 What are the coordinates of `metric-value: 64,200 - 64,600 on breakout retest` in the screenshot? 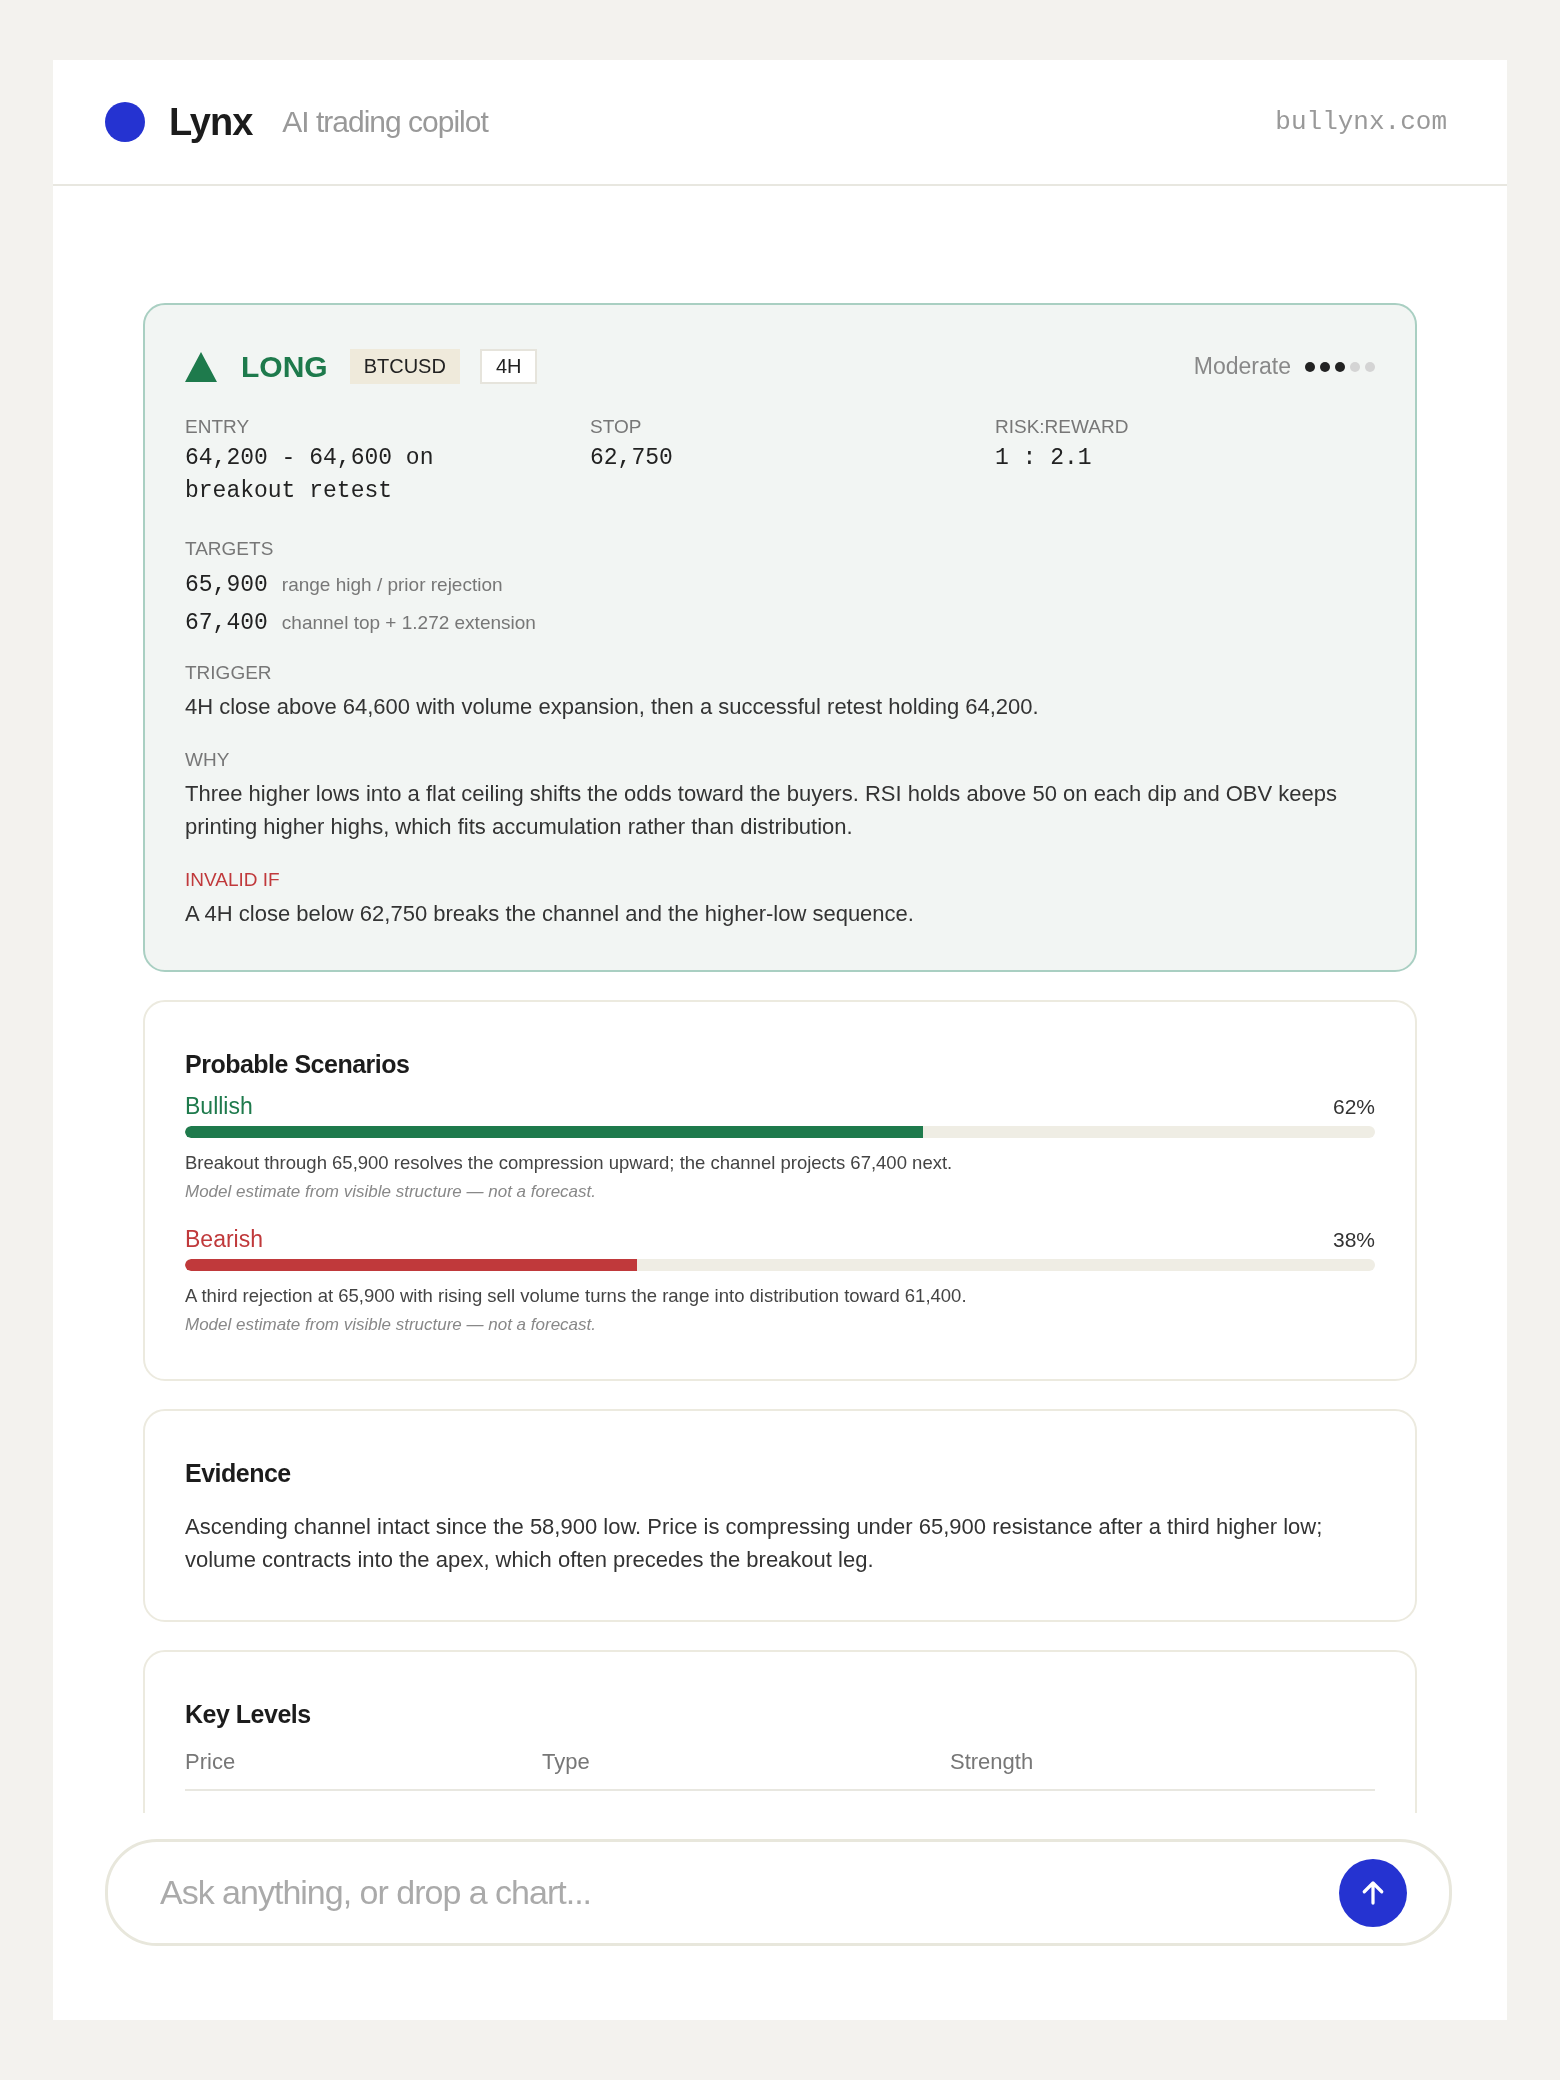 It's located at (310, 475).